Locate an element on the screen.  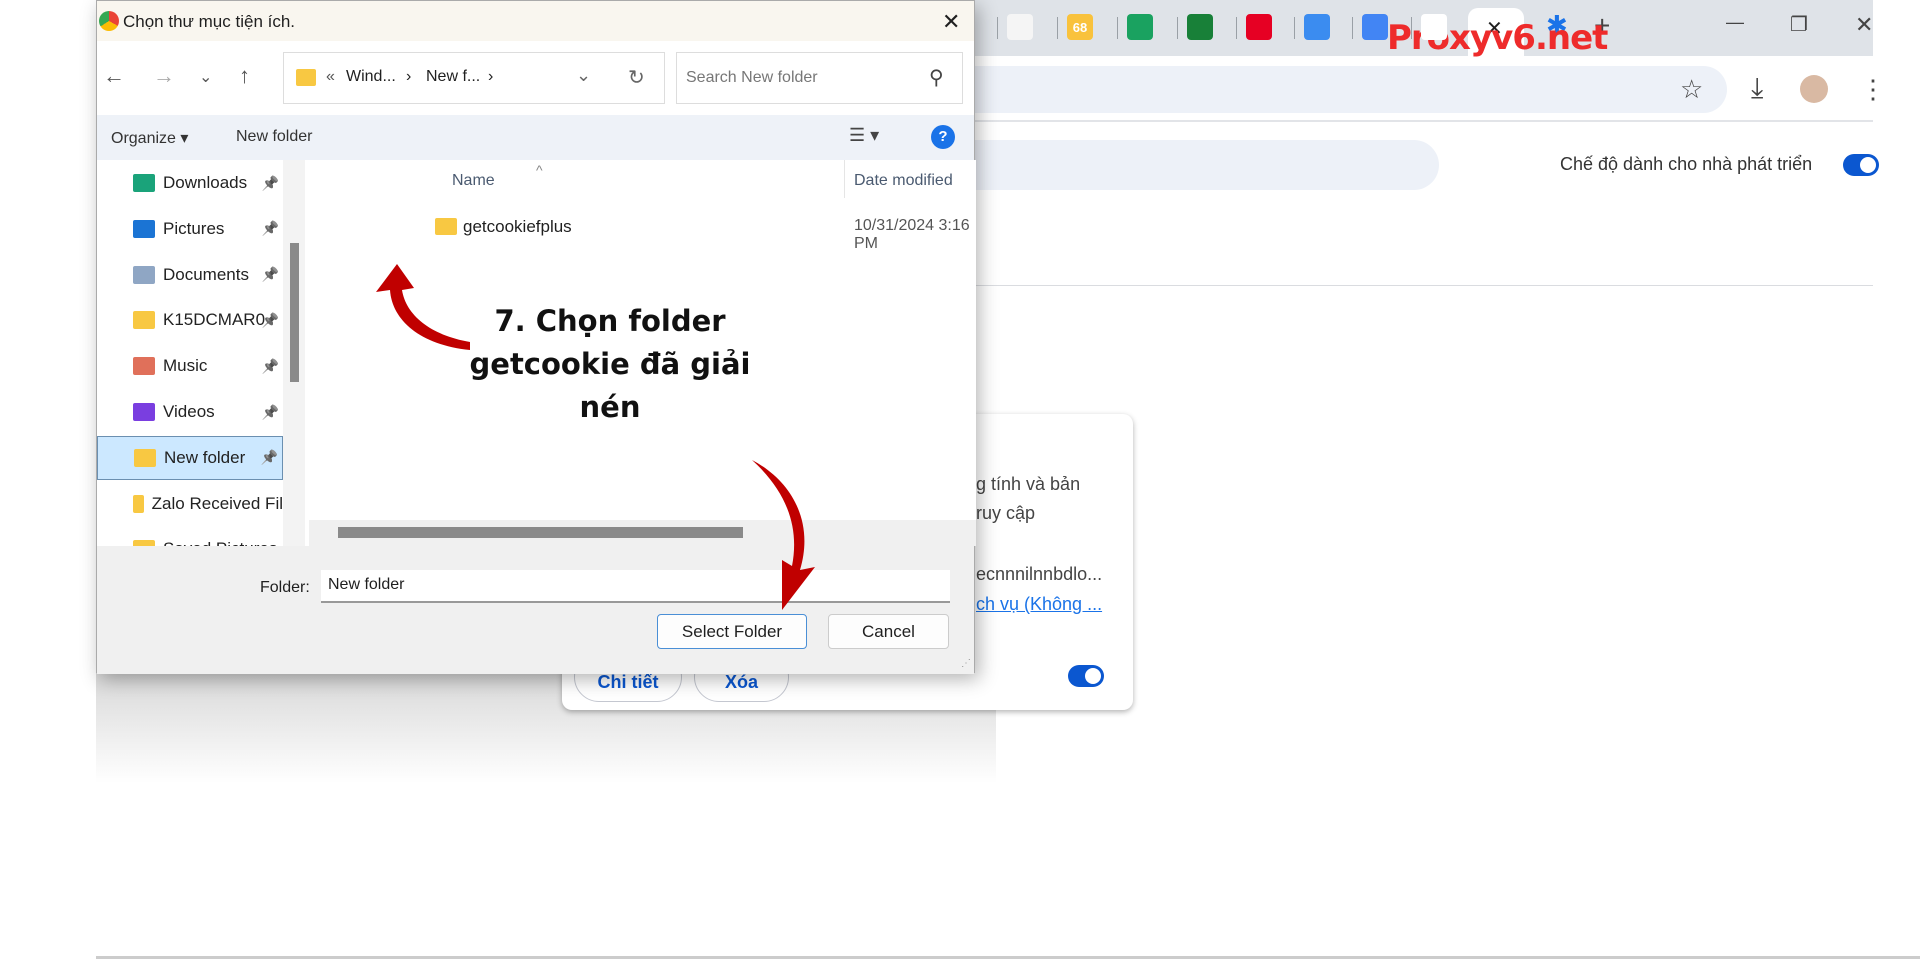
tab-google-icon is located at coordinates (1434, 27).